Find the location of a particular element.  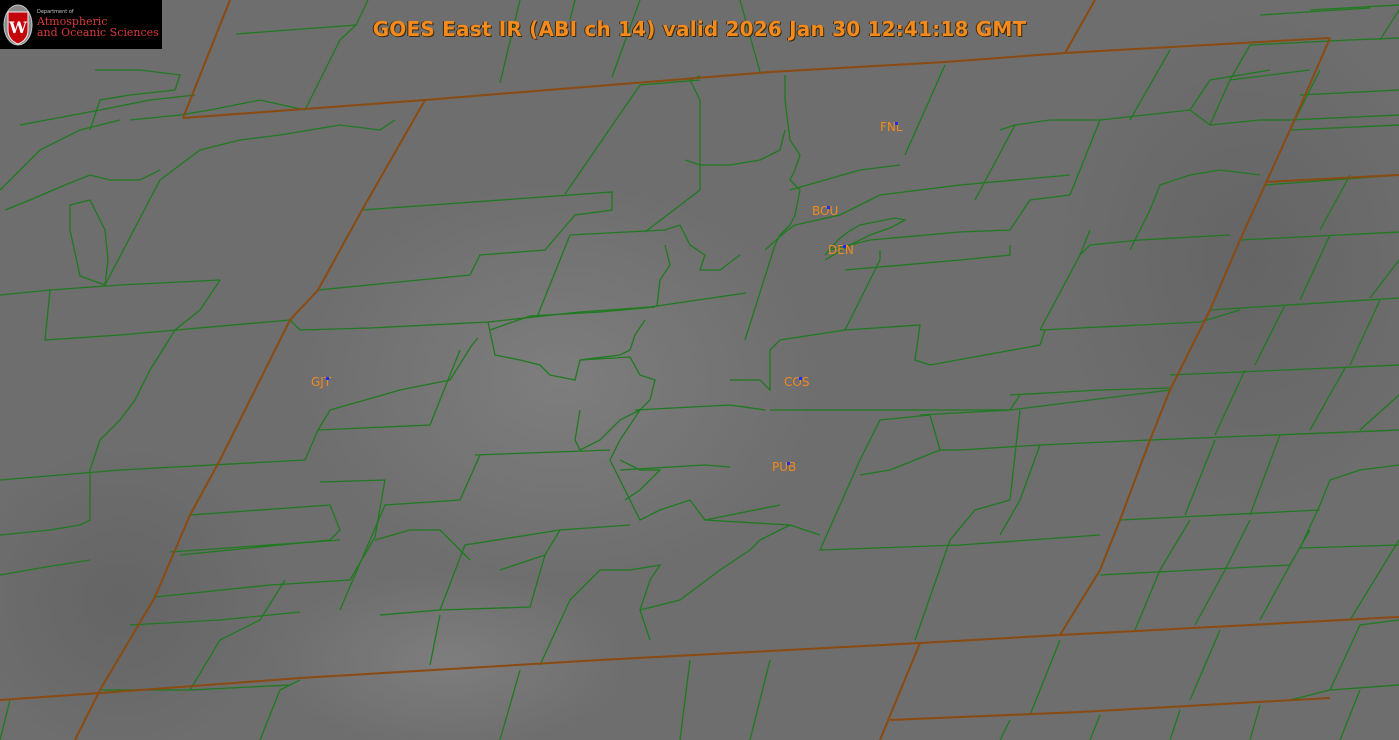

station-gjt: GJT is located at coordinates (321, 382).